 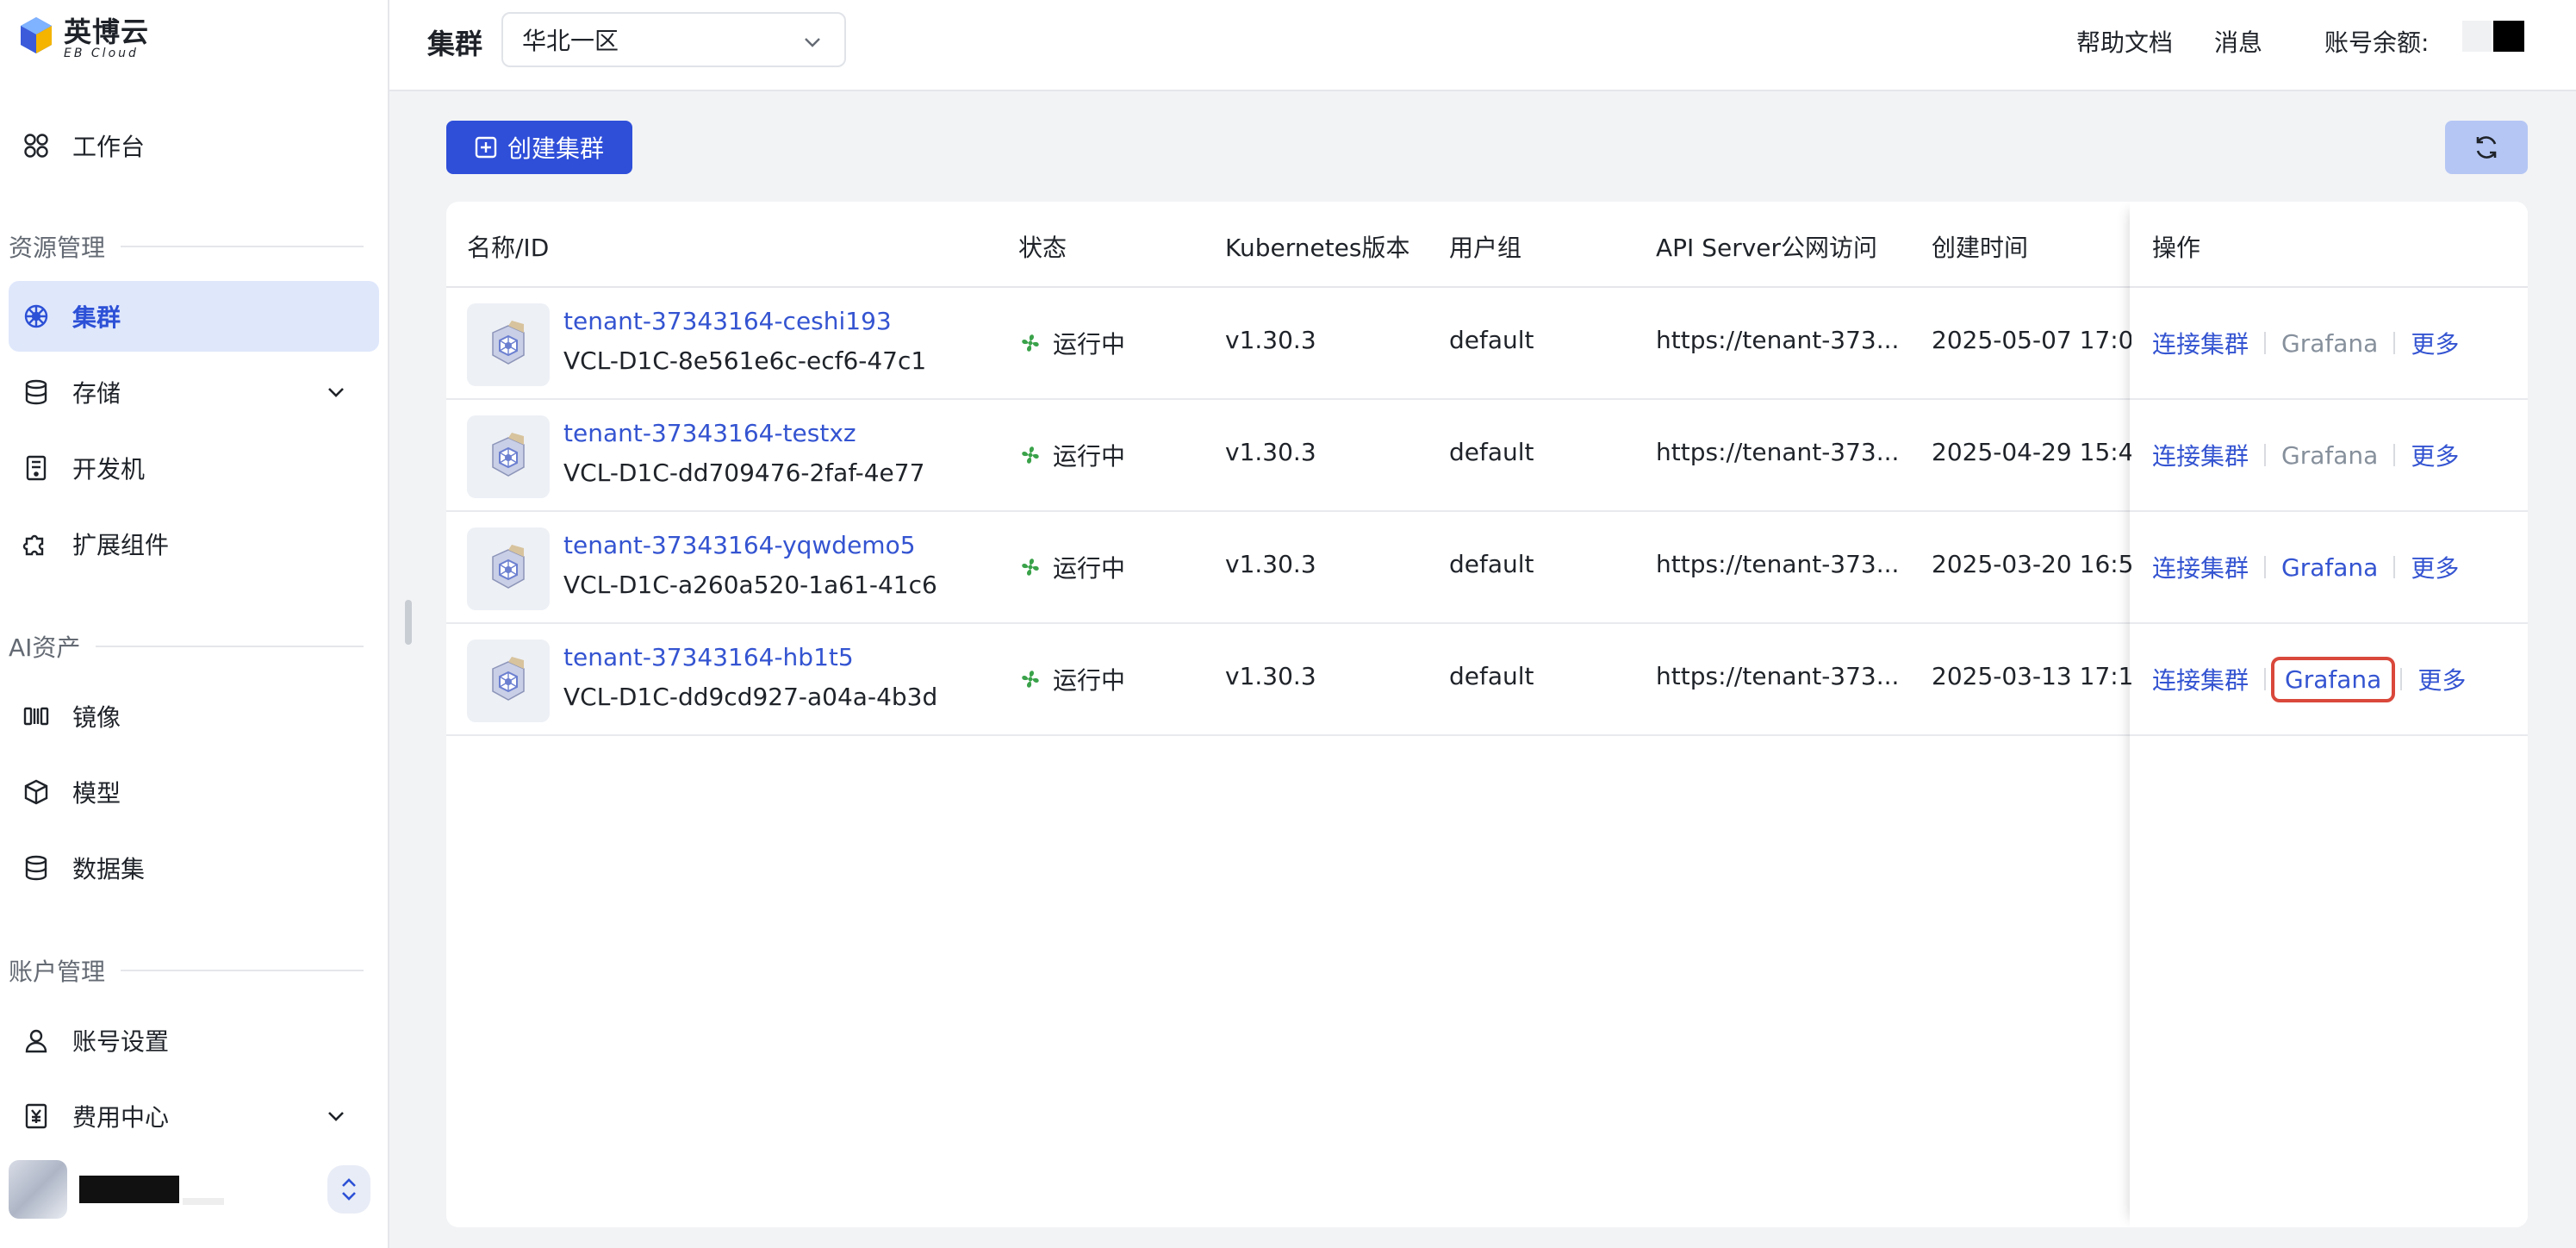 What do you see at coordinates (109, 470) in the screenshot?
I see `sidebar-item-label: 开发机` at bounding box center [109, 470].